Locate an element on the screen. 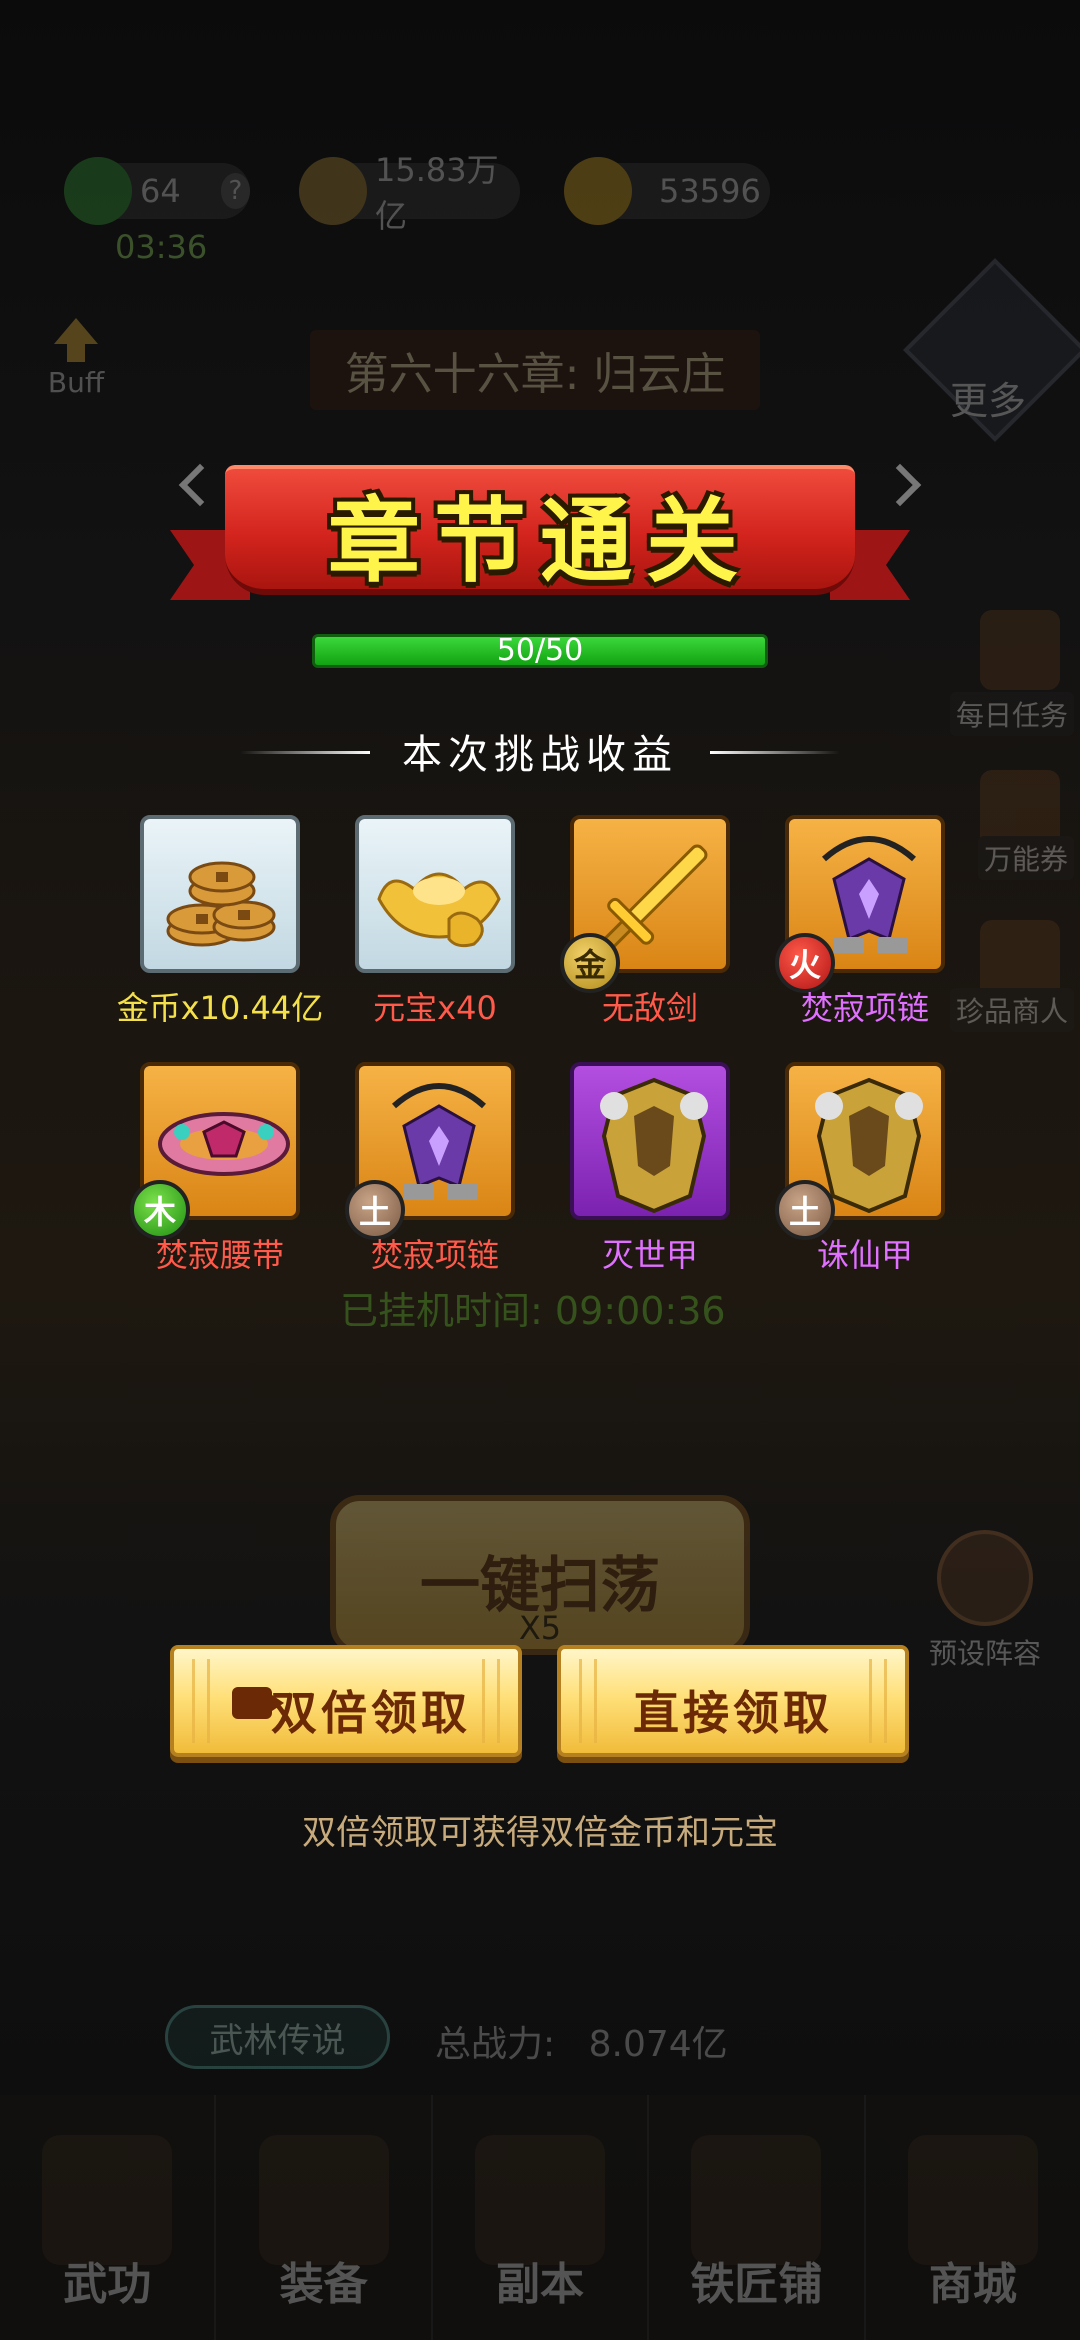 This screenshot has width=1080, height=2340. buff-button: Buff is located at coordinates (76, 363).